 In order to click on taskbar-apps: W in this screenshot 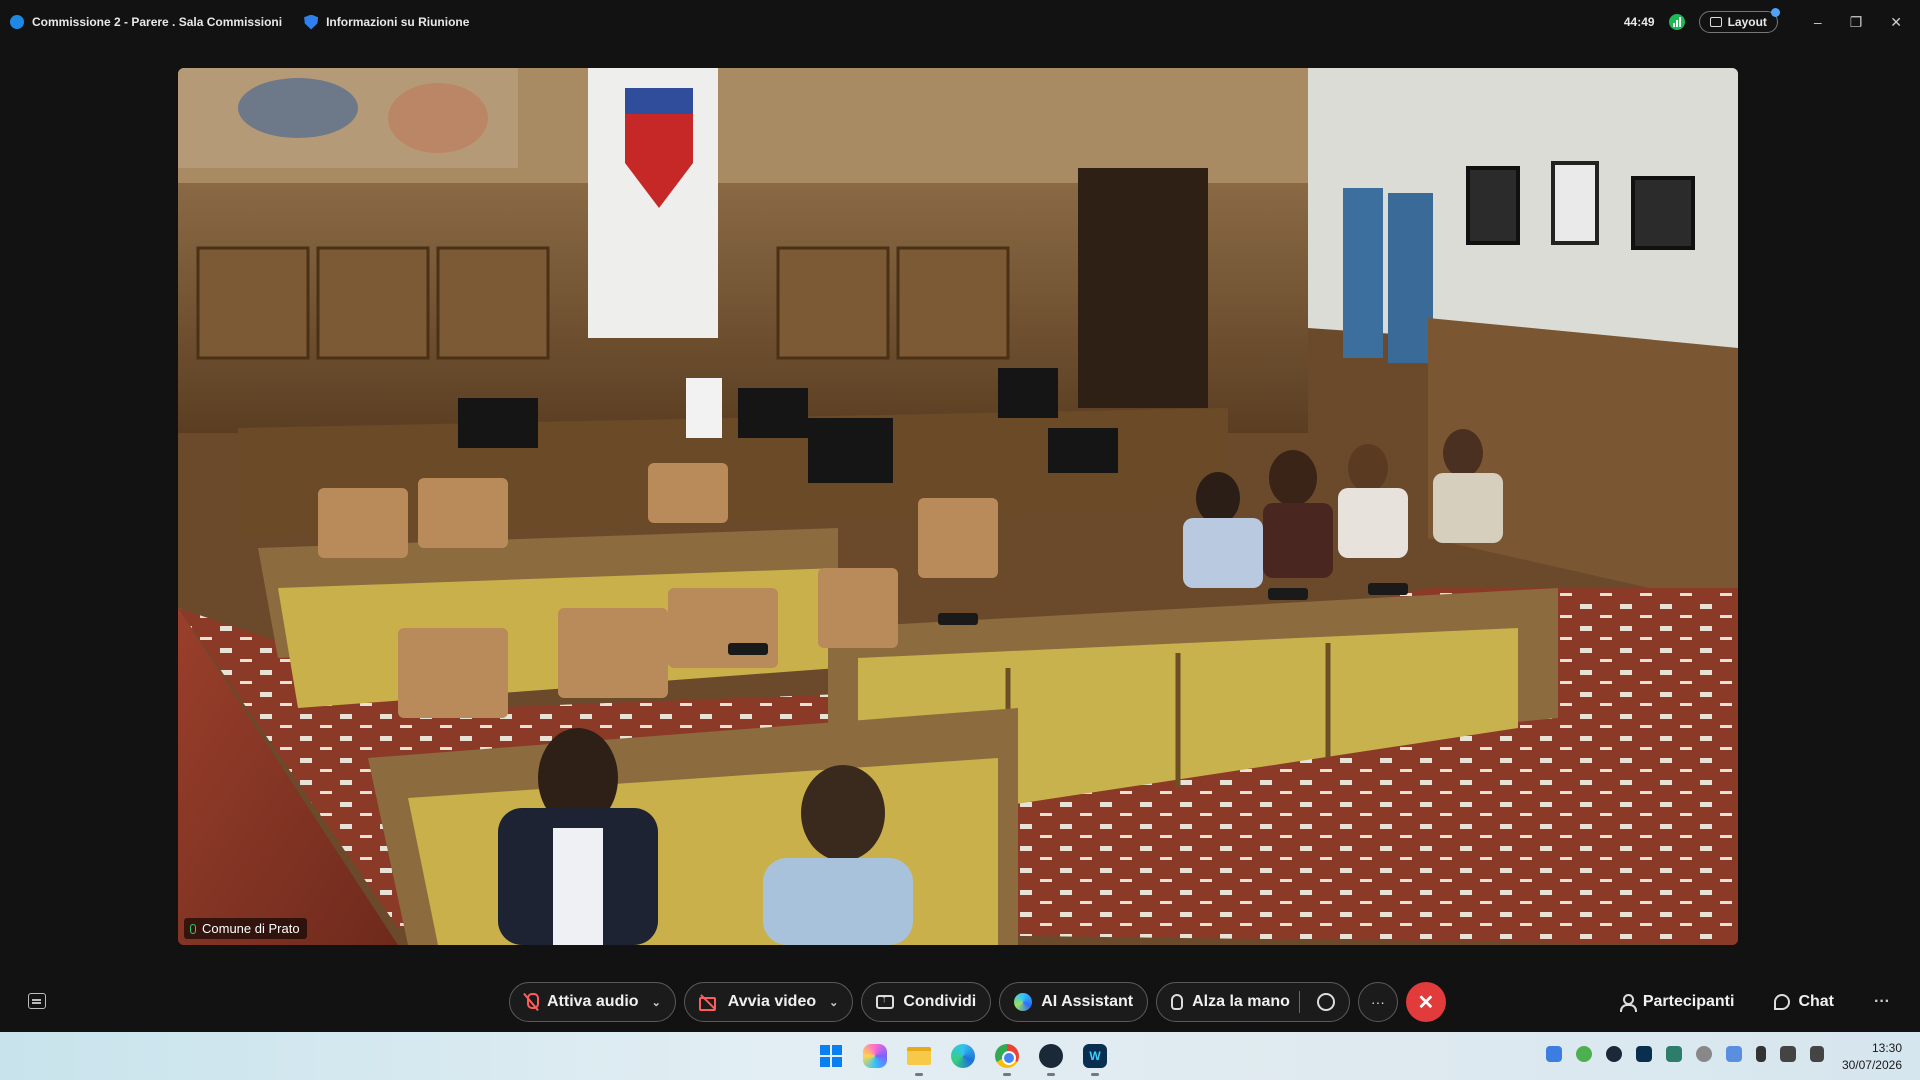, I will do `click(963, 1058)`.